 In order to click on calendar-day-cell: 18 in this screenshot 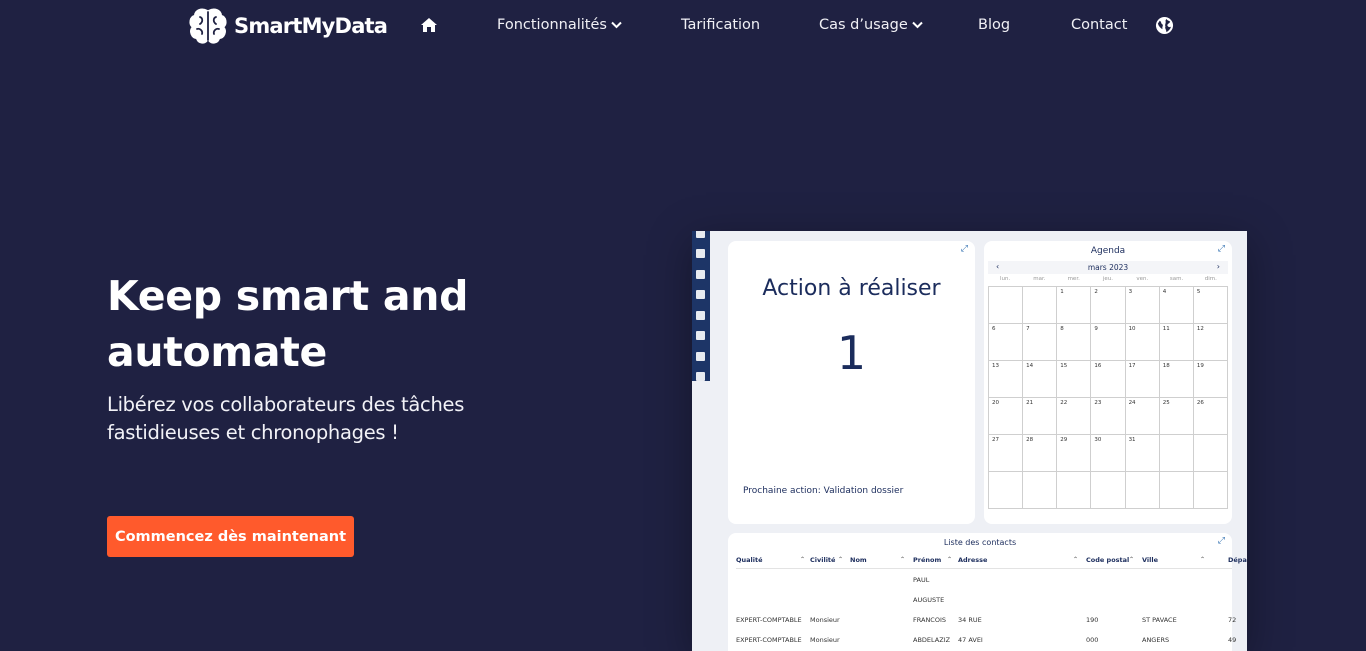, I will do `click(1176, 379)`.